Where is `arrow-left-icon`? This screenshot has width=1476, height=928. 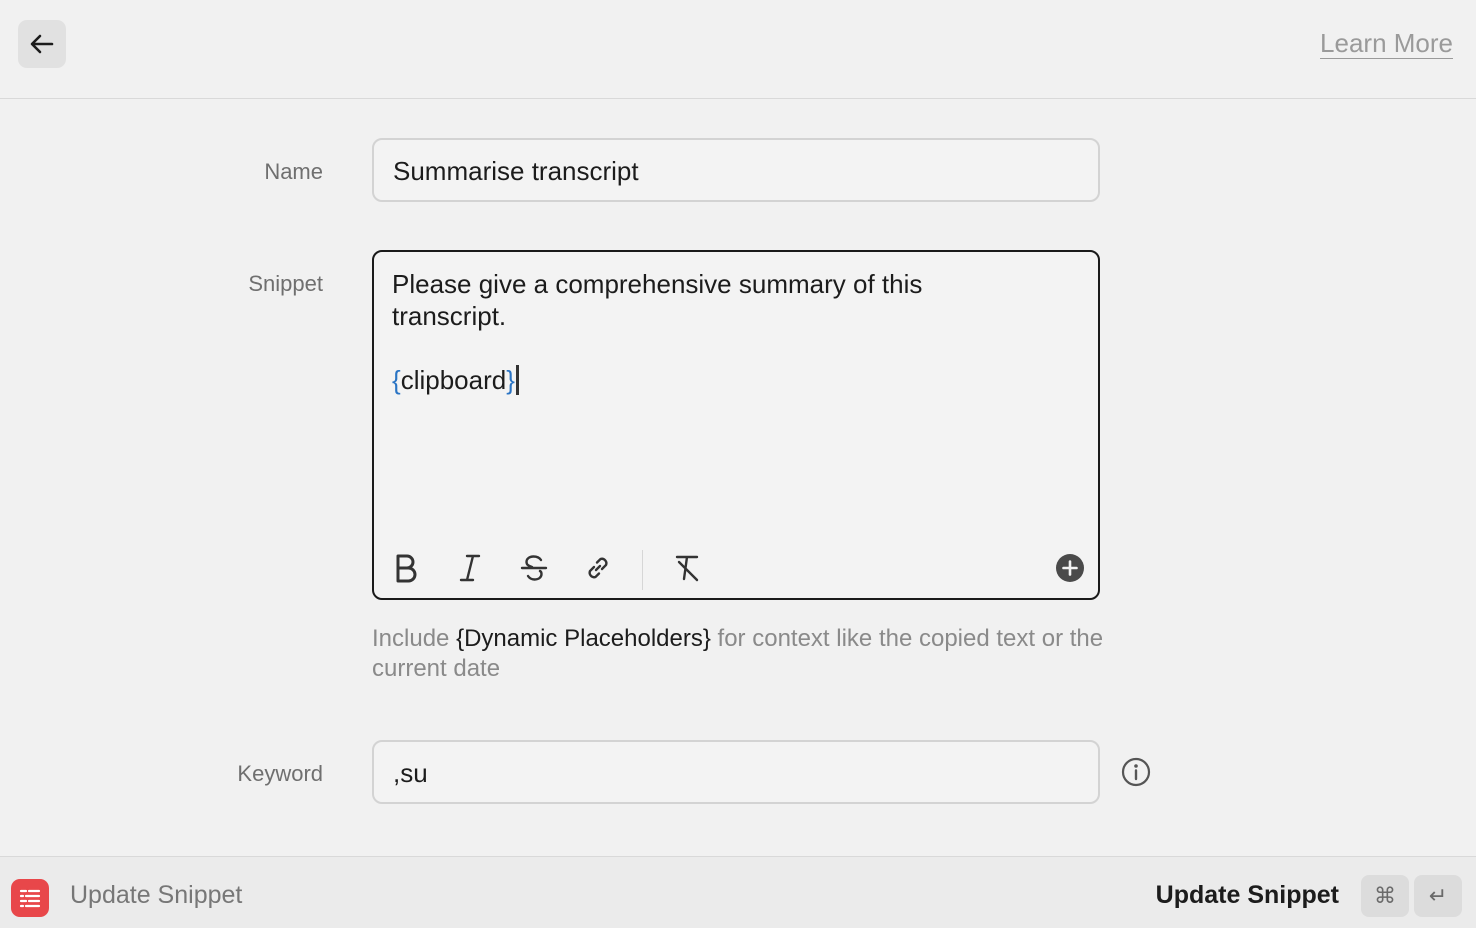 arrow-left-icon is located at coordinates (42, 44).